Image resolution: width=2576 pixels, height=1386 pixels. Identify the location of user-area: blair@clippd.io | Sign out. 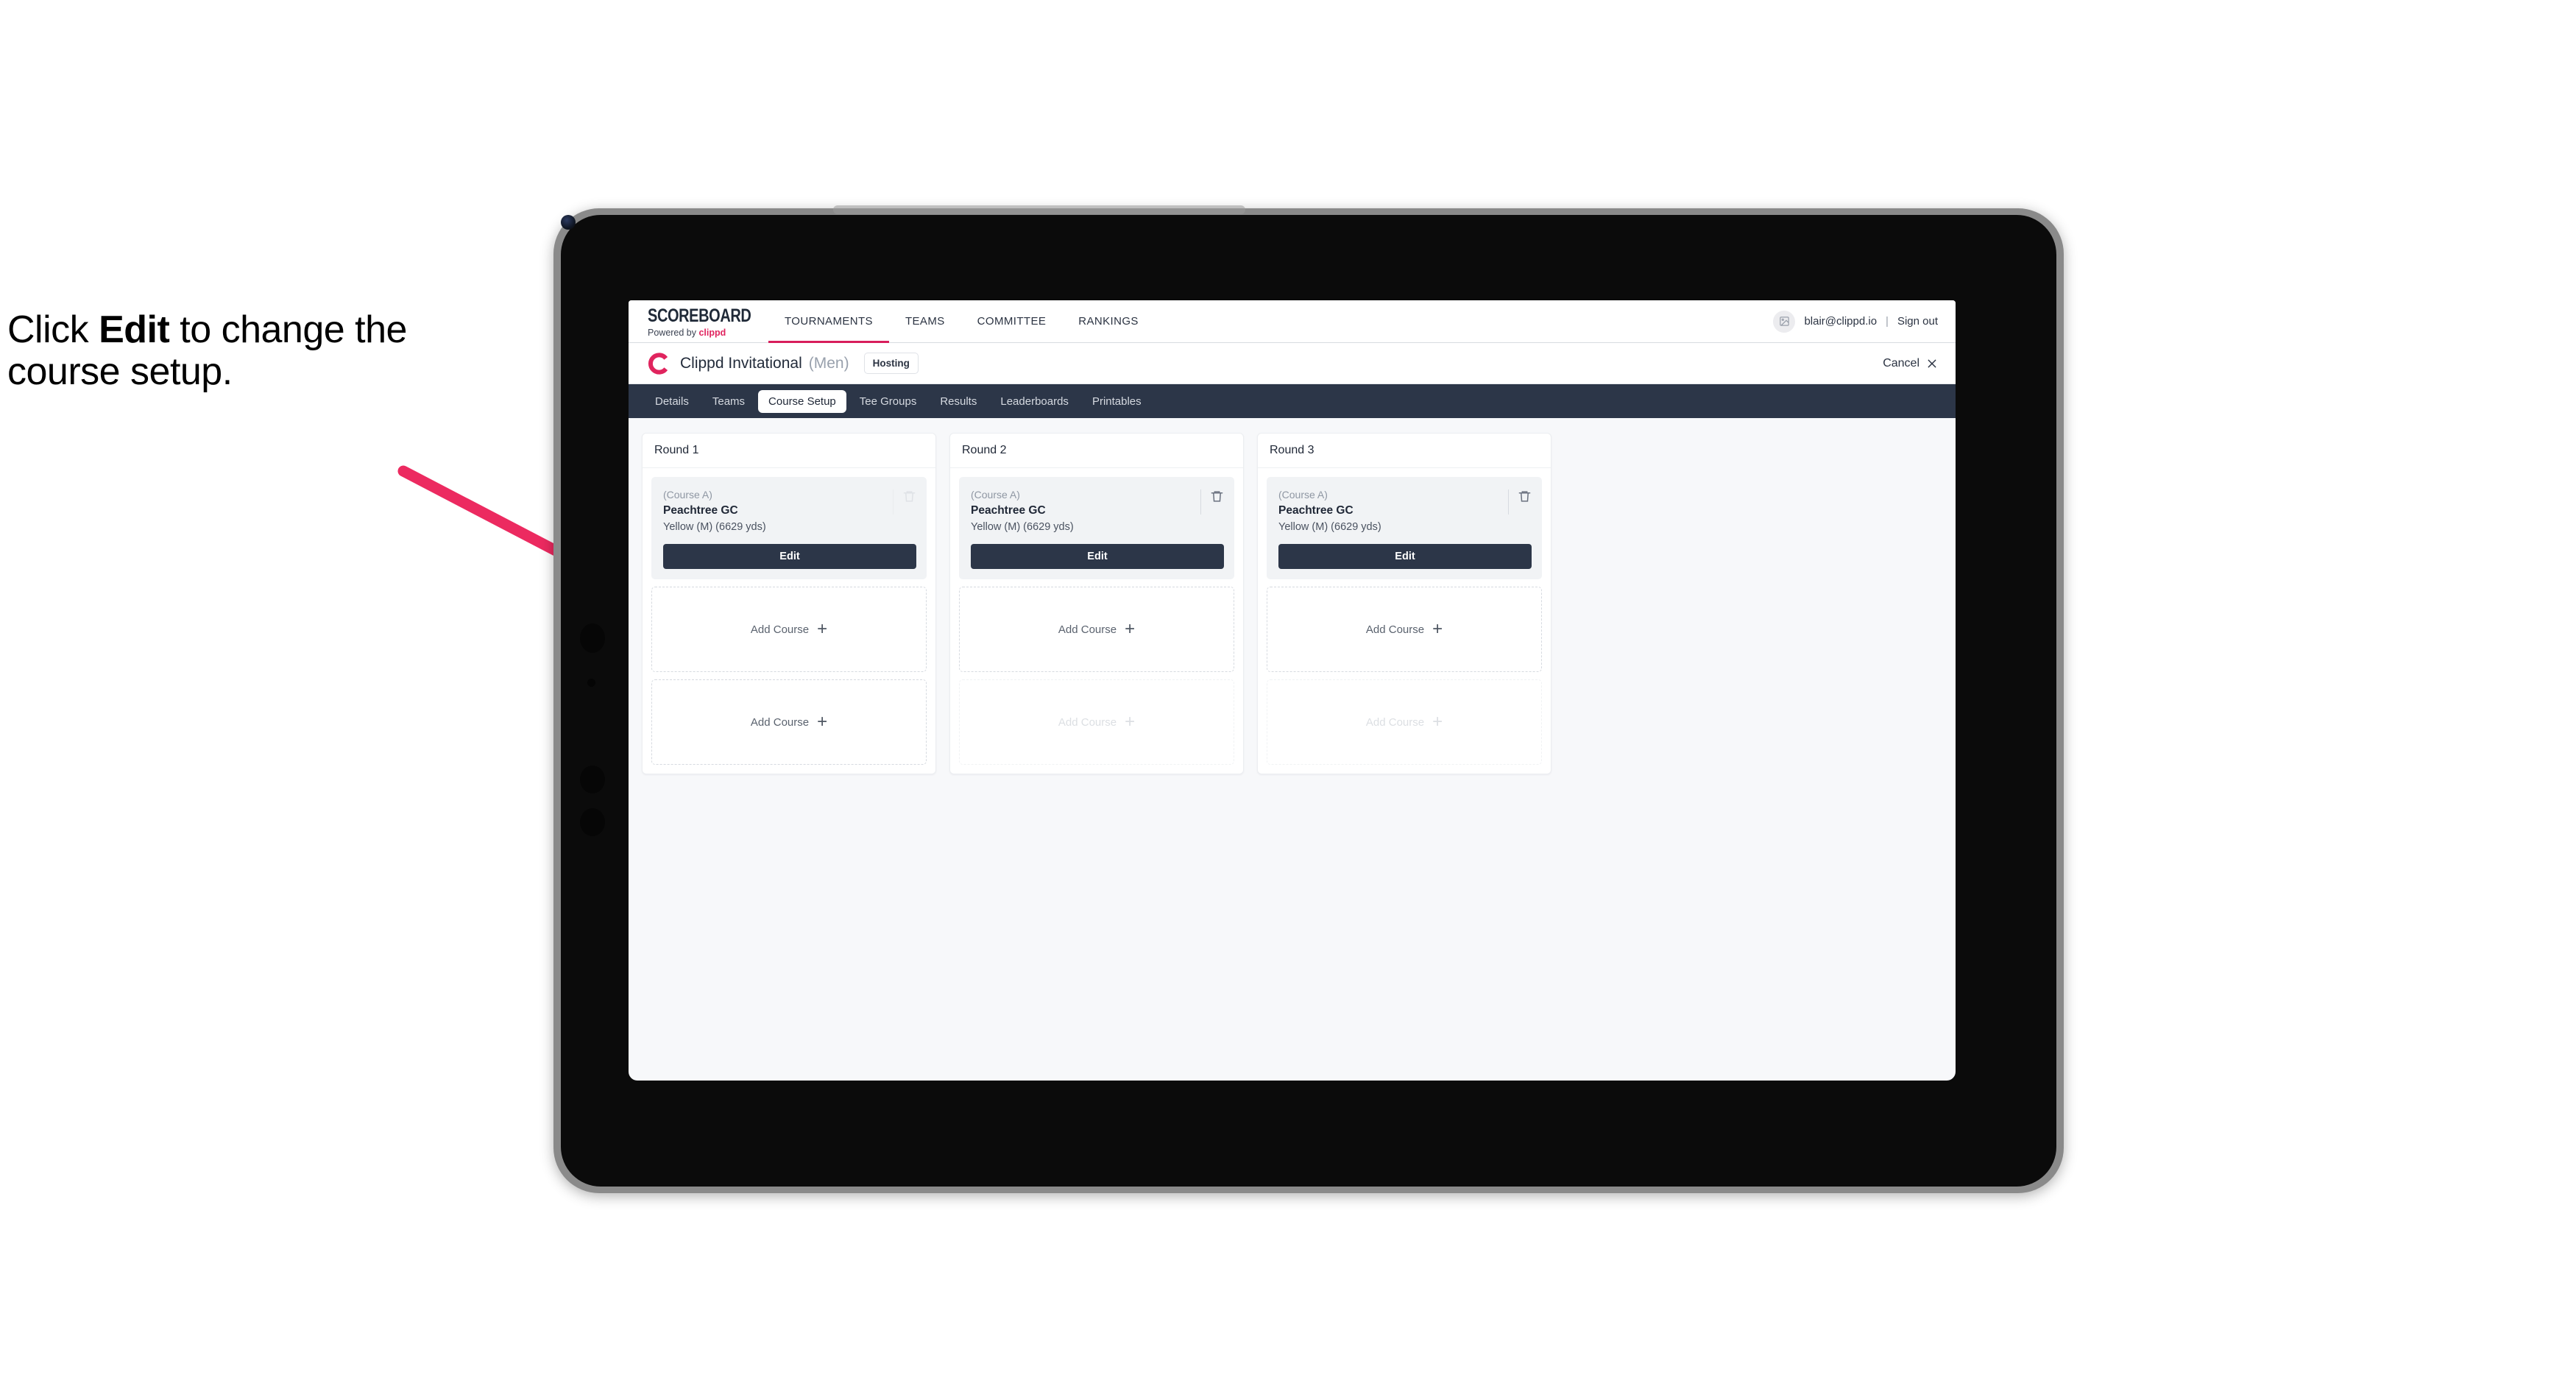
(1864, 321).